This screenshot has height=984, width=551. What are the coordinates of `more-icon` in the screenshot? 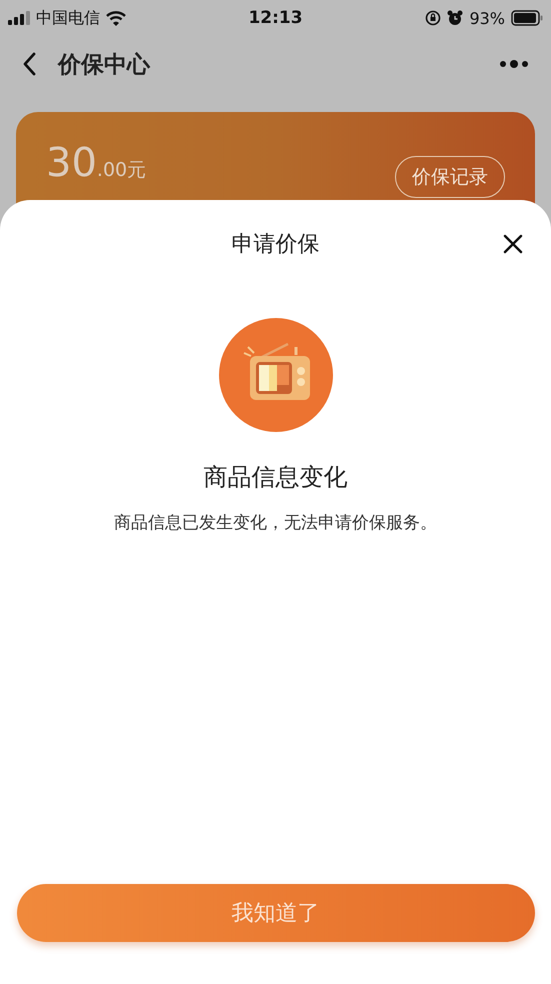 It's located at (514, 64).